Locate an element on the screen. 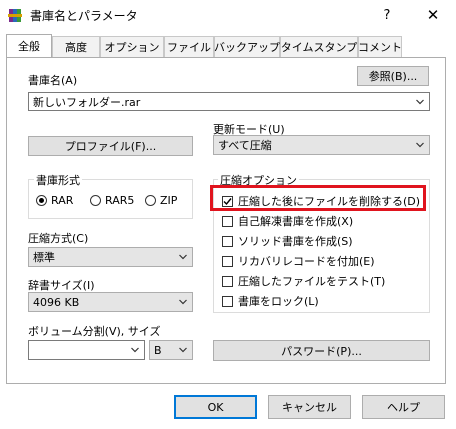  volume-size-input is located at coordinates (86, 350).